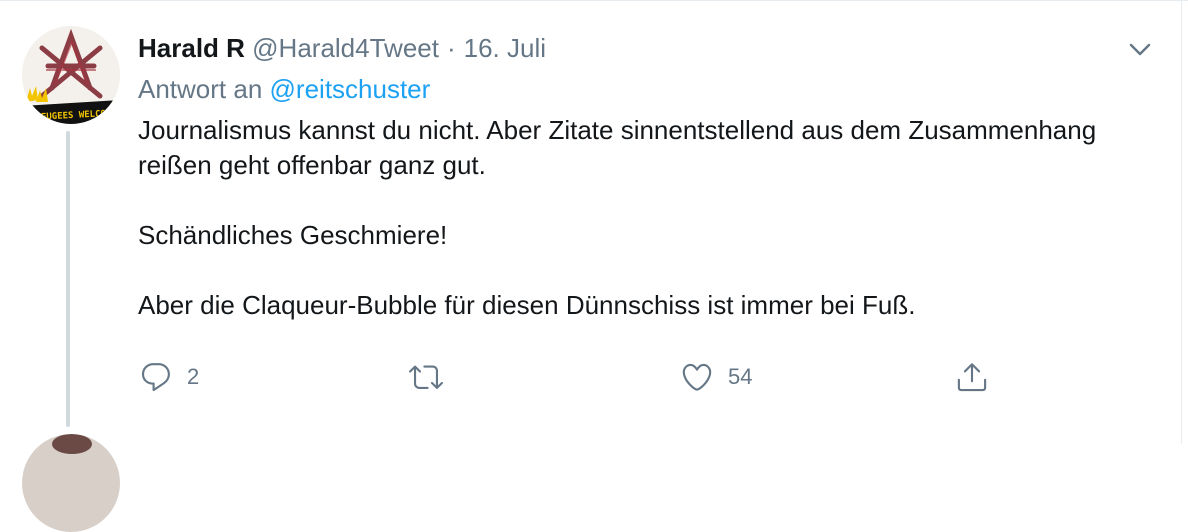 The image size is (1188, 532). I want to click on share-icon, so click(972, 377).